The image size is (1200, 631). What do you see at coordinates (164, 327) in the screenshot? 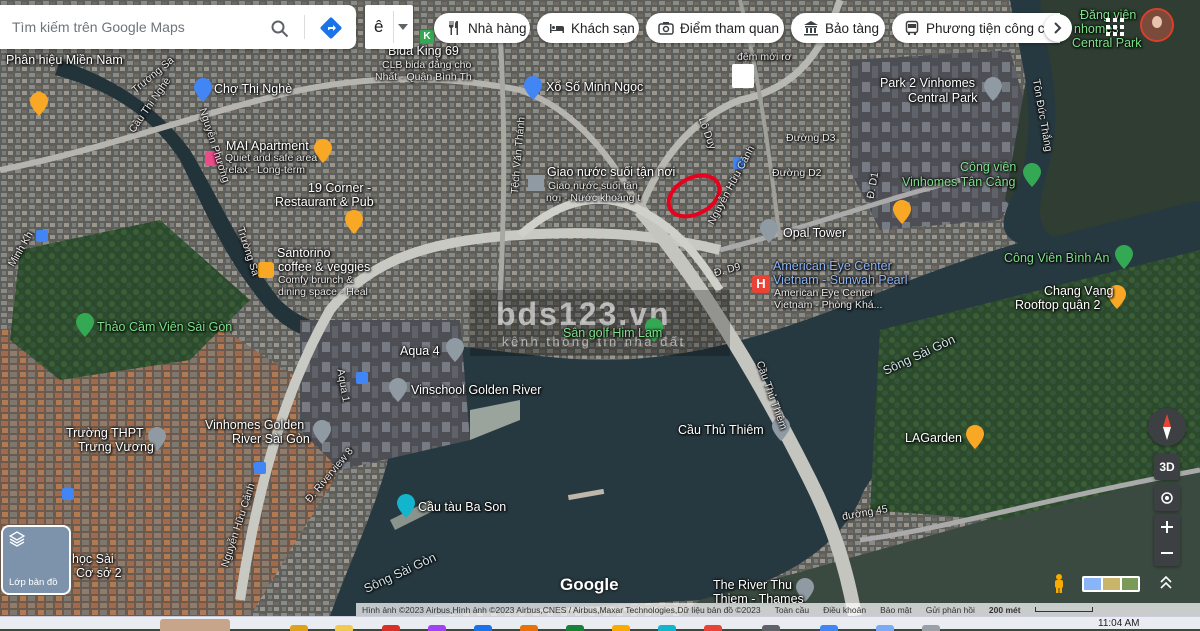
I see `map-label: Thảo Cầm Viên Sài Gòn` at bounding box center [164, 327].